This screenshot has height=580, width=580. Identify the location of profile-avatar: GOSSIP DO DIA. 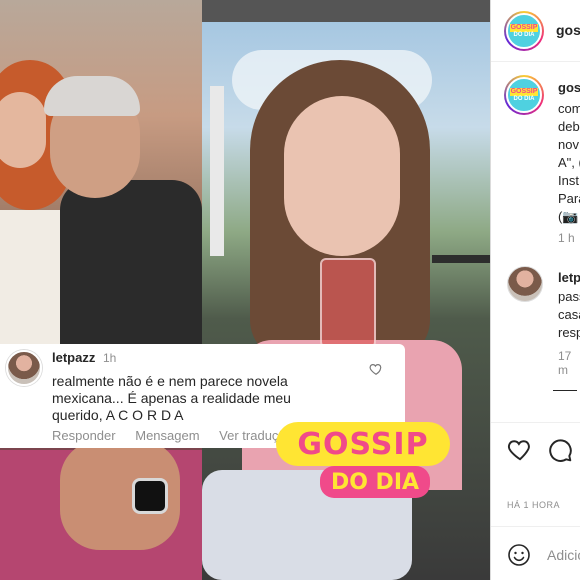
(524, 31).